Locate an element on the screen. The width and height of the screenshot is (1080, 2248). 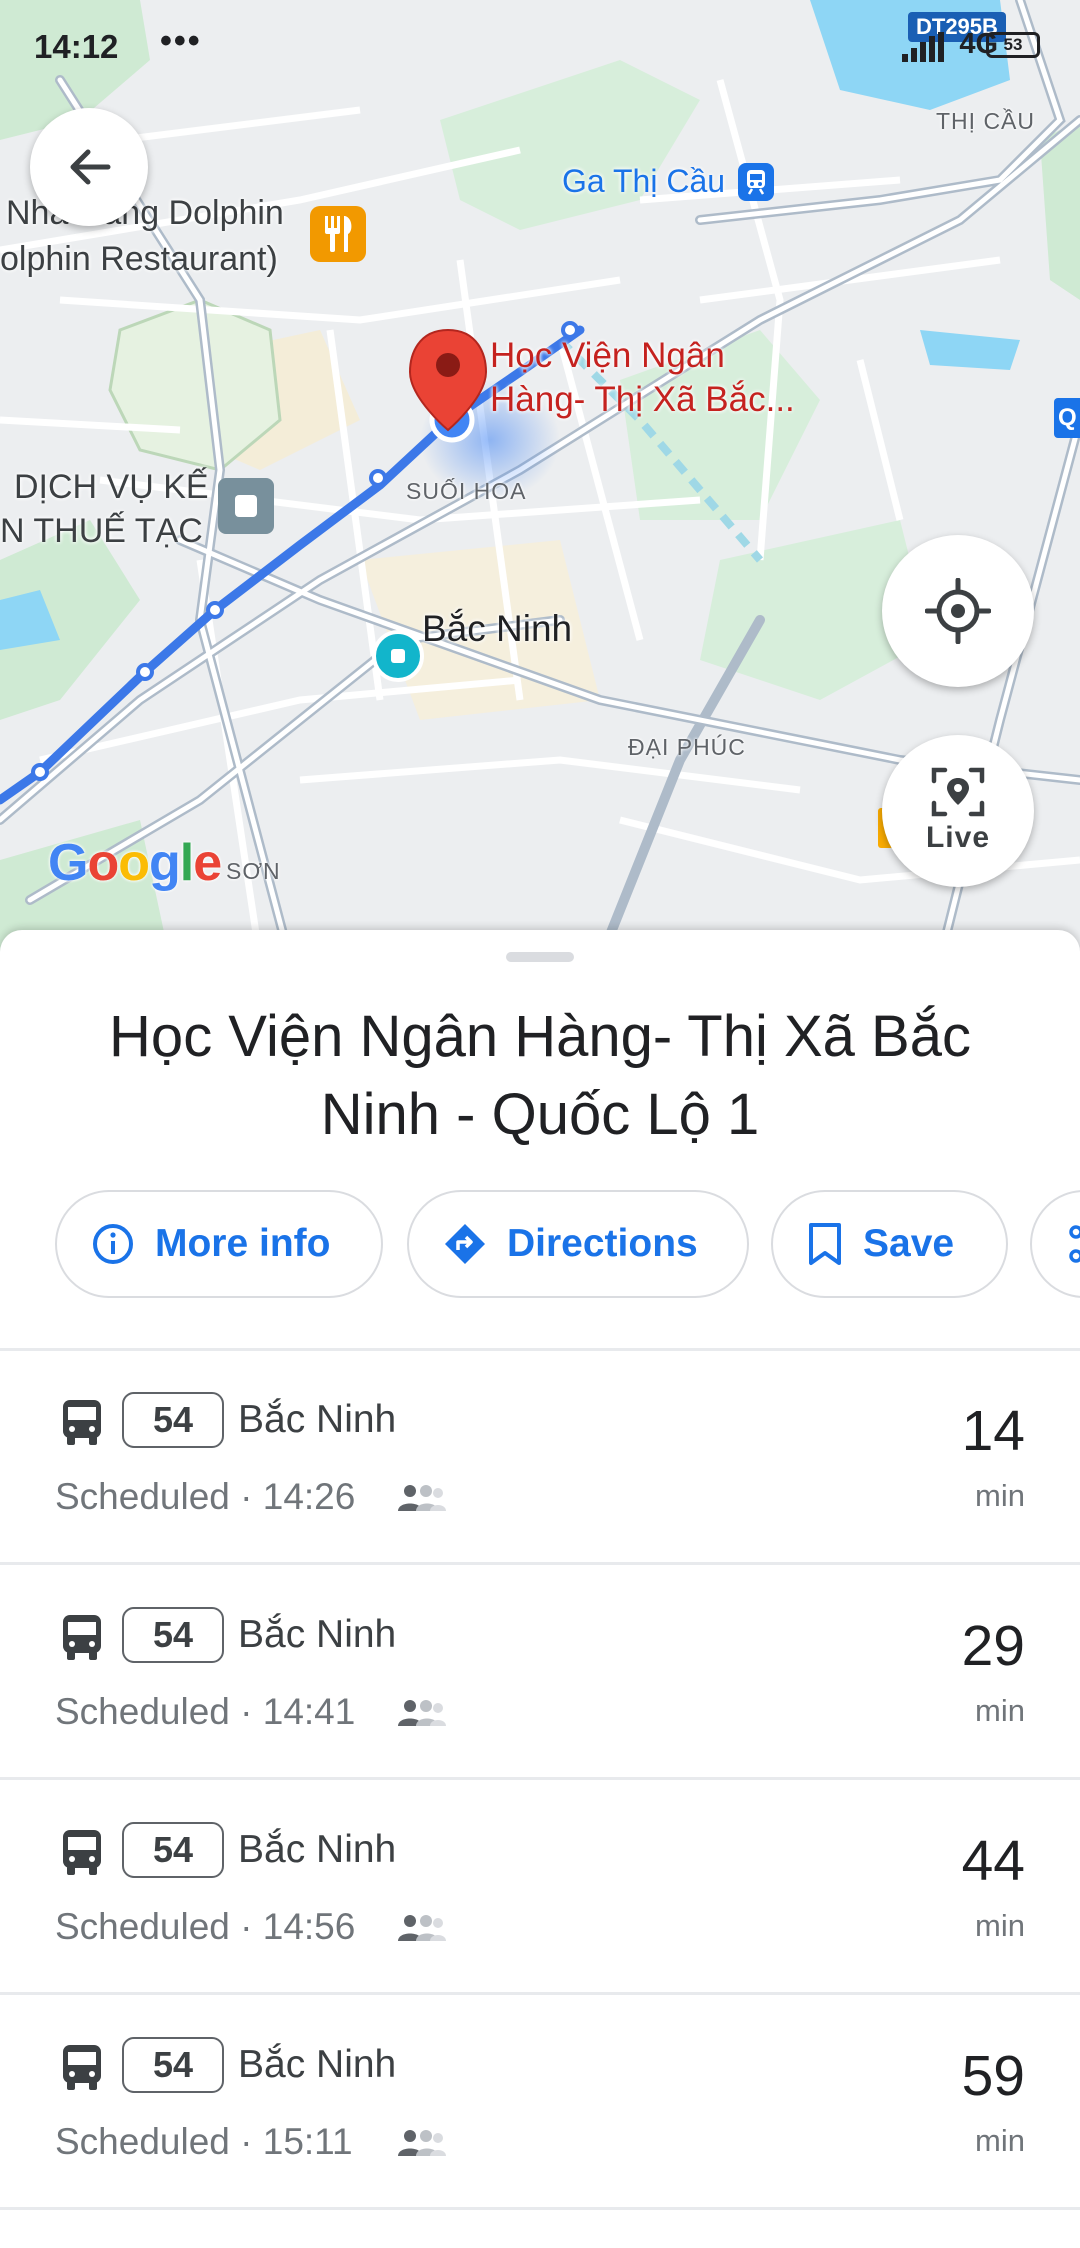
departure-row: 54 Bắc Ninh Scheduled · 14:41 29 min is located at coordinates (540, 1672).